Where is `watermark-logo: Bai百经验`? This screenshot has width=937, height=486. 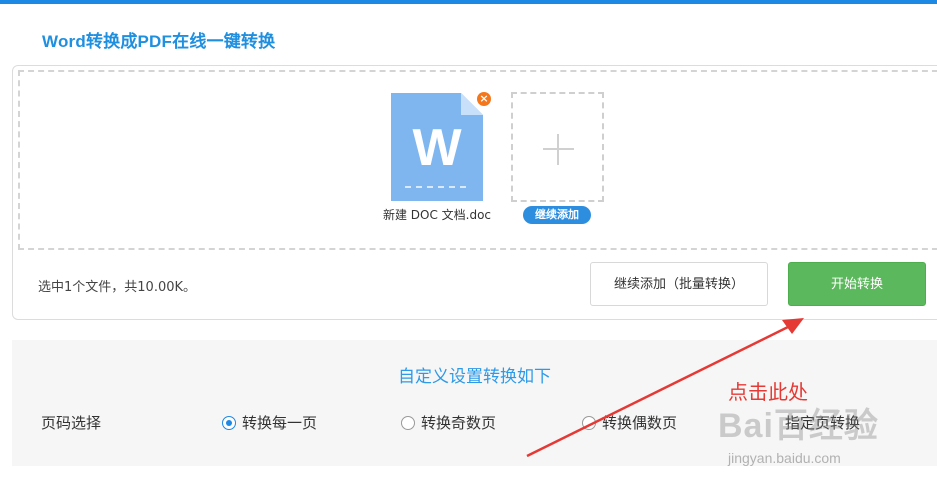
watermark-logo: Bai百经验 is located at coordinates (798, 426).